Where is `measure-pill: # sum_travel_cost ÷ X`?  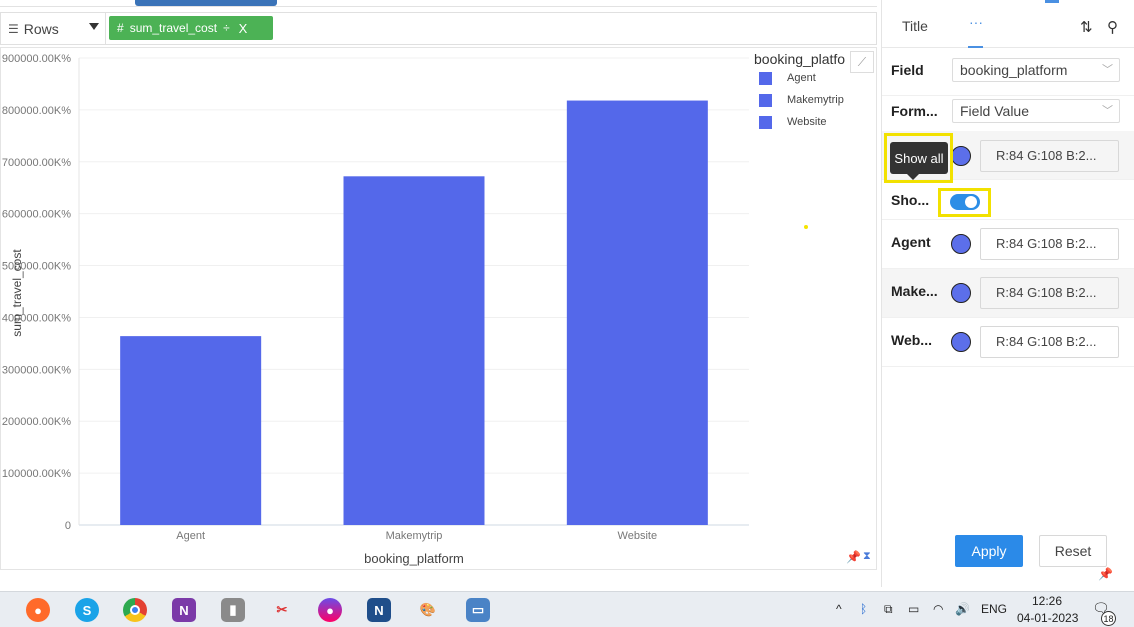 measure-pill: # sum_travel_cost ÷ X is located at coordinates (191, 28).